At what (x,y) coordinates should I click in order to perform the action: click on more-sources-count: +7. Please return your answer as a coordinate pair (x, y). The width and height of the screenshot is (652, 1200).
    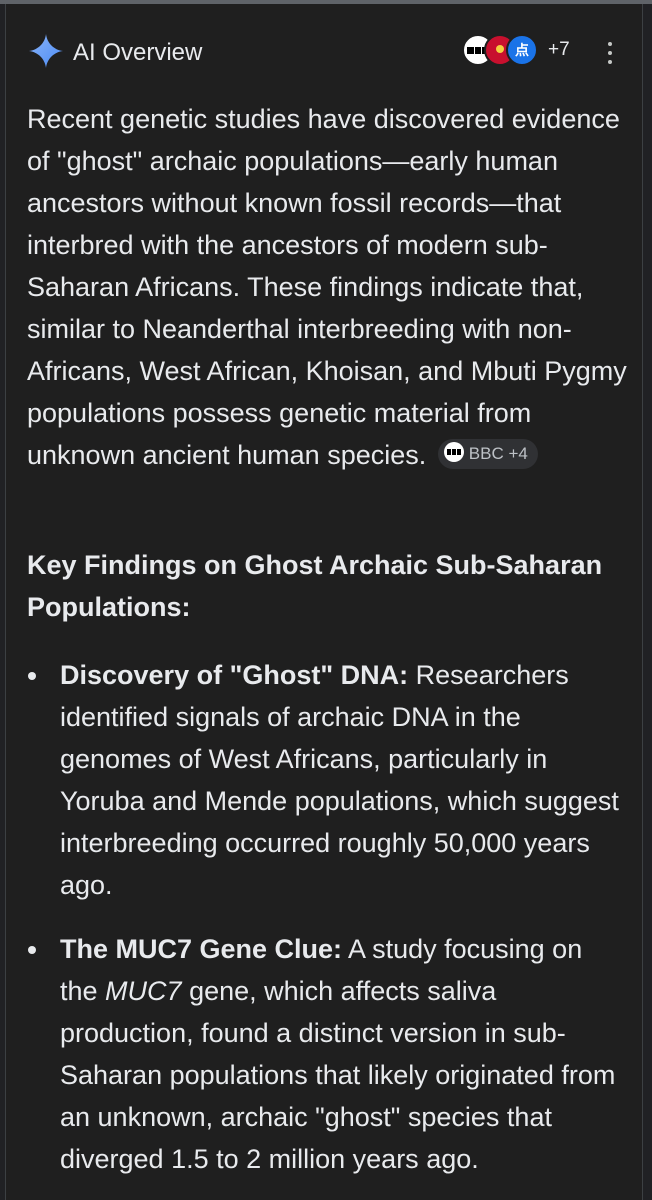
    Looking at the image, I should click on (559, 50).